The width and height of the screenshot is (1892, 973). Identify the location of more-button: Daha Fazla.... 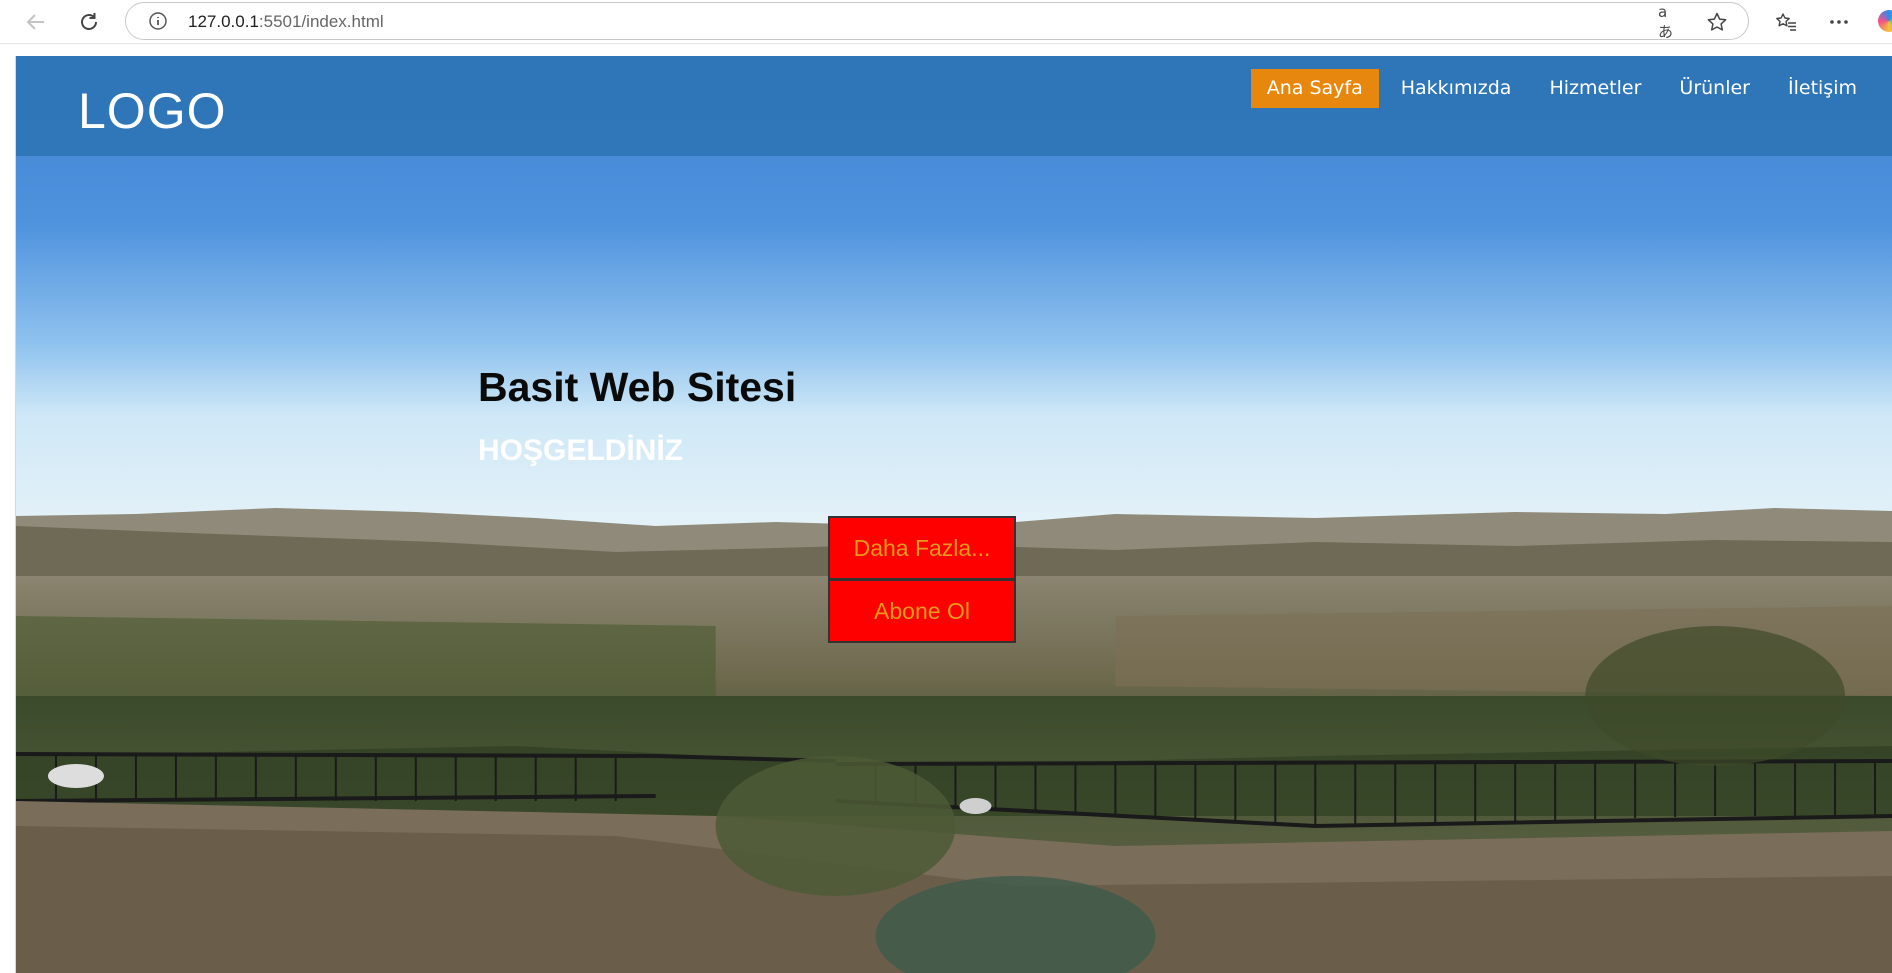
(922, 548).